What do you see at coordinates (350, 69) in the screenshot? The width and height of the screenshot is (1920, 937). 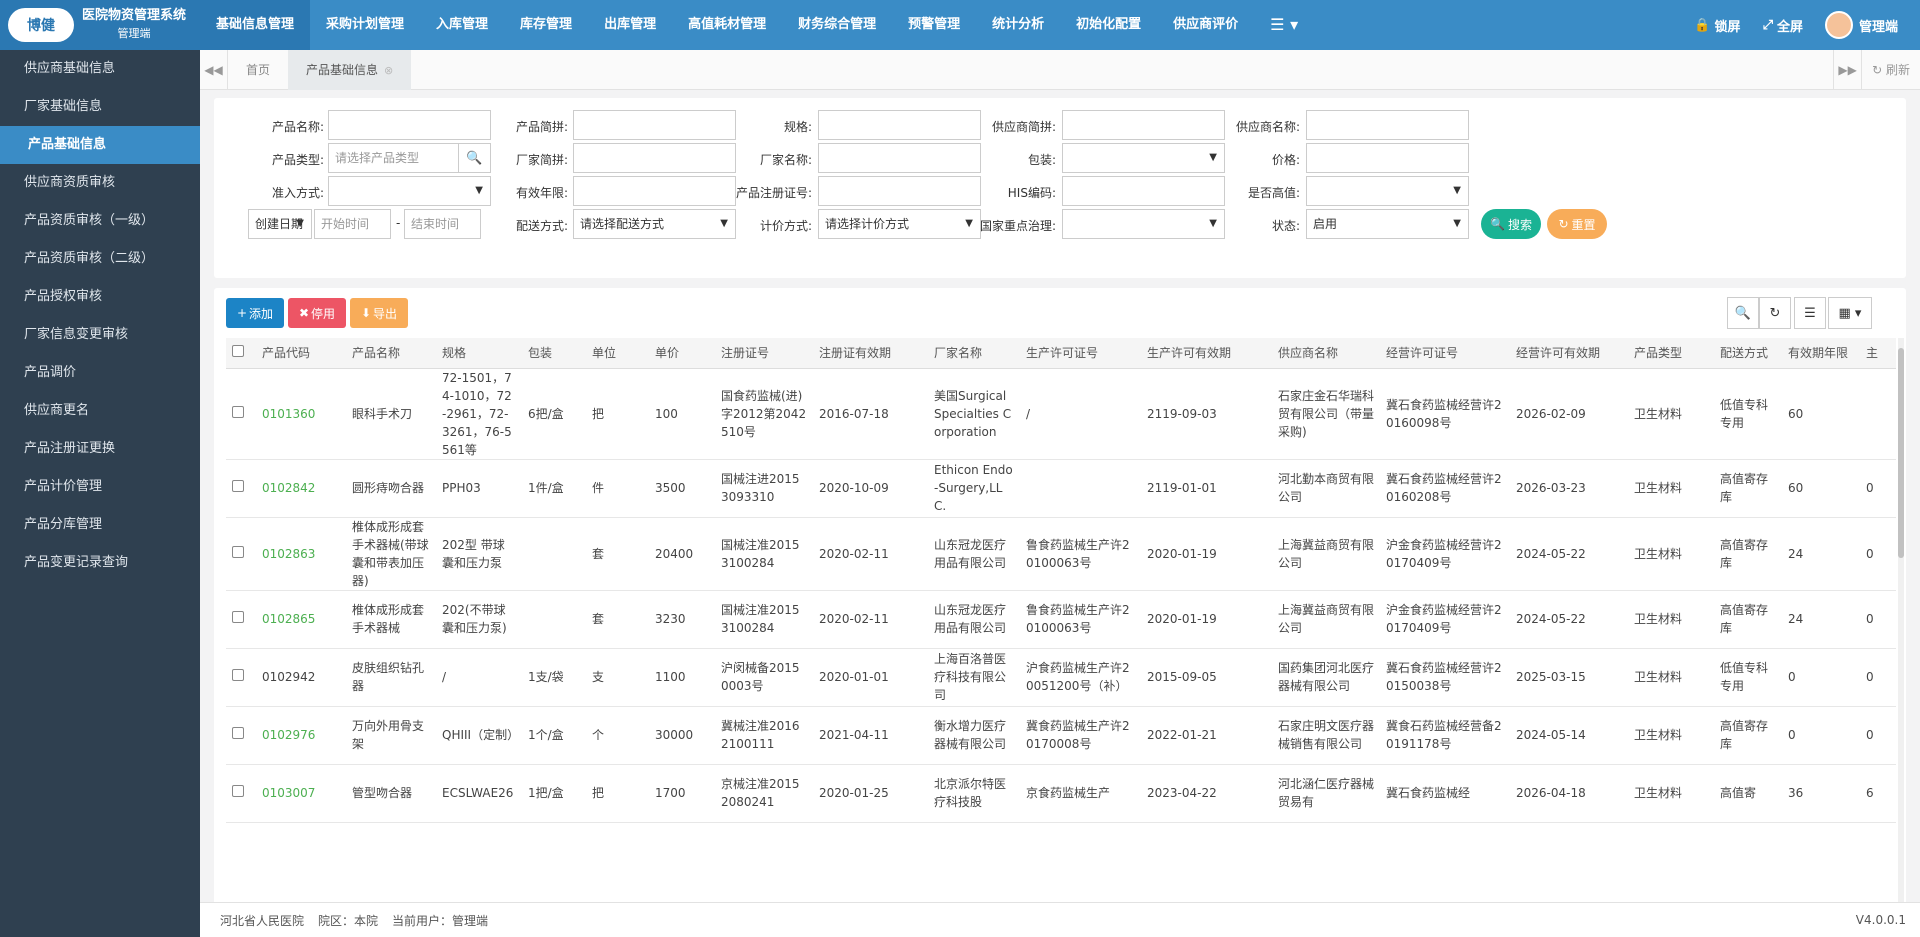 I see `tab-product-basic: 产品基础信息 ⊗` at bounding box center [350, 69].